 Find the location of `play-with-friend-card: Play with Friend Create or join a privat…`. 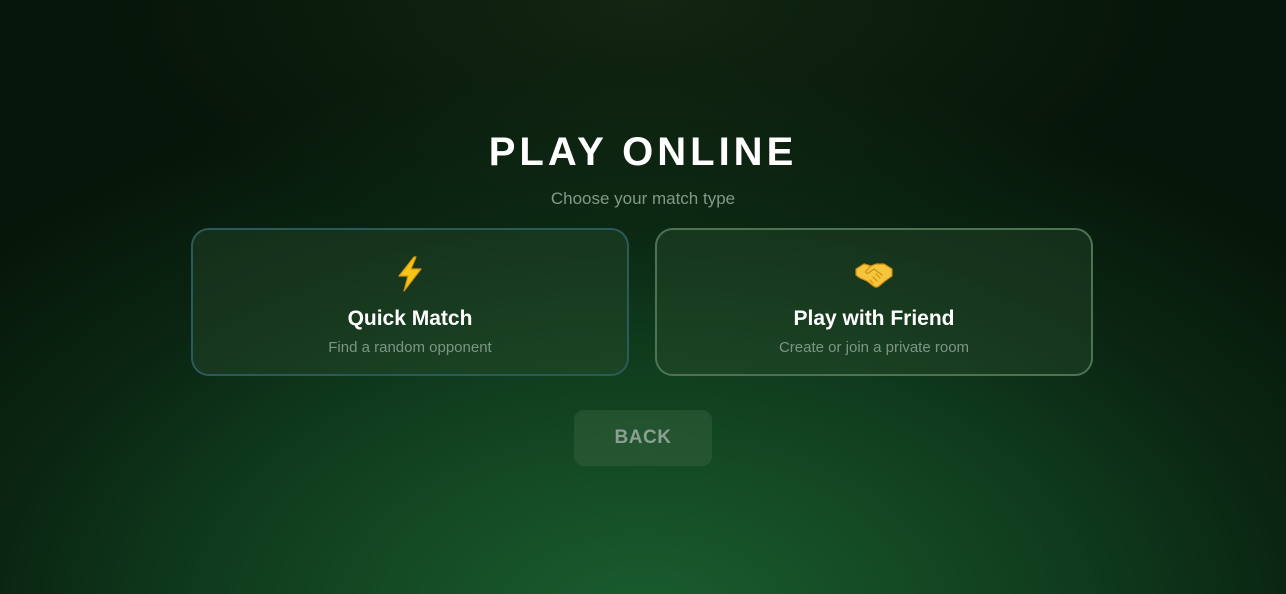

play-with-friend-card: Play with Friend Create or join a privat… is located at coordinates (874, 302).